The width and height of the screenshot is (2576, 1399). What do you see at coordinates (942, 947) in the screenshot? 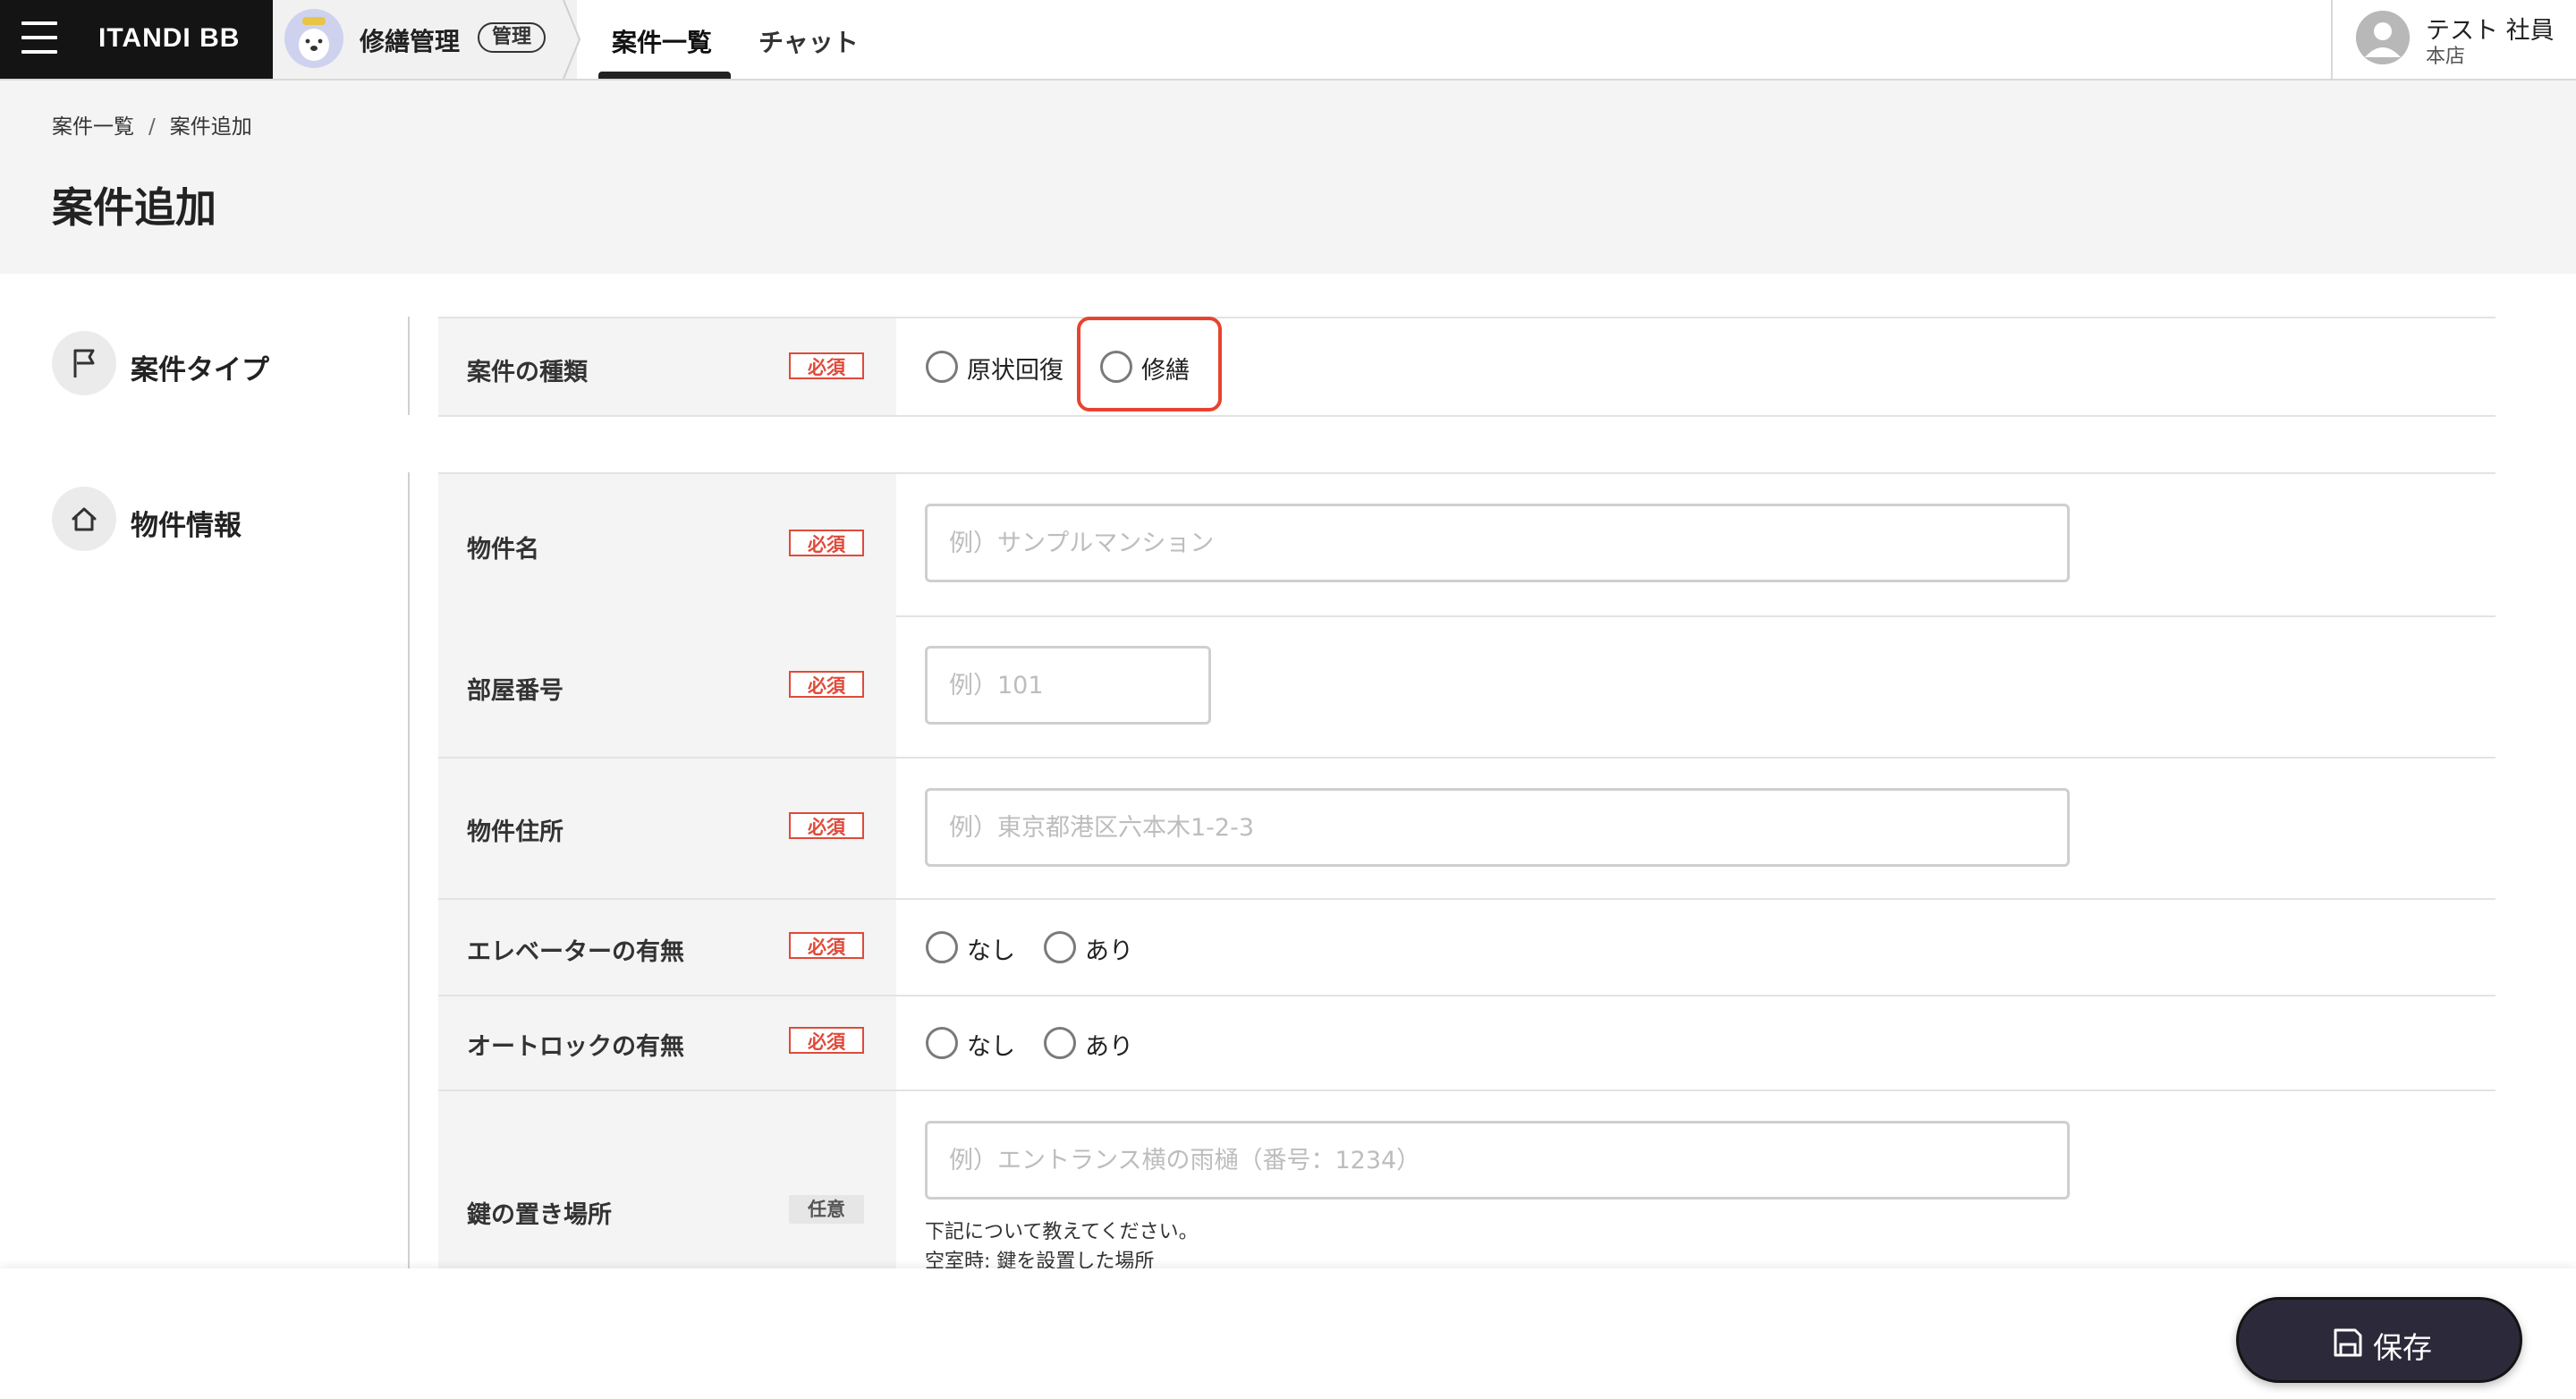
I see `radio-elevator-none` at bounding box center [942, 947].